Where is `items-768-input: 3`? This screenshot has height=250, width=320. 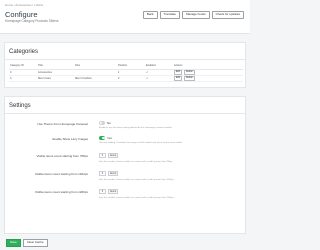 items-768-input: 3 is located at coordinates (102, 155).